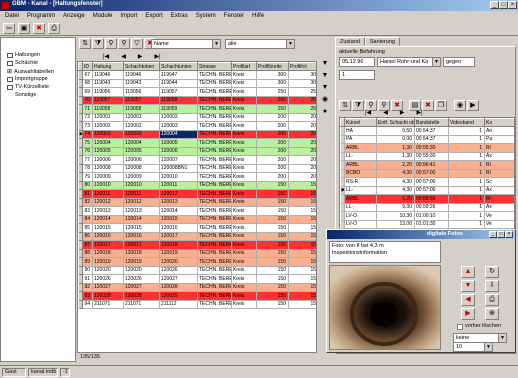 The height and width of the screenshot is (378, 518). What do you see at coordinates (395, 122) in the screenshot?
I see `column-header: Entf. Schacht oben` at bounding box center [395, 122].